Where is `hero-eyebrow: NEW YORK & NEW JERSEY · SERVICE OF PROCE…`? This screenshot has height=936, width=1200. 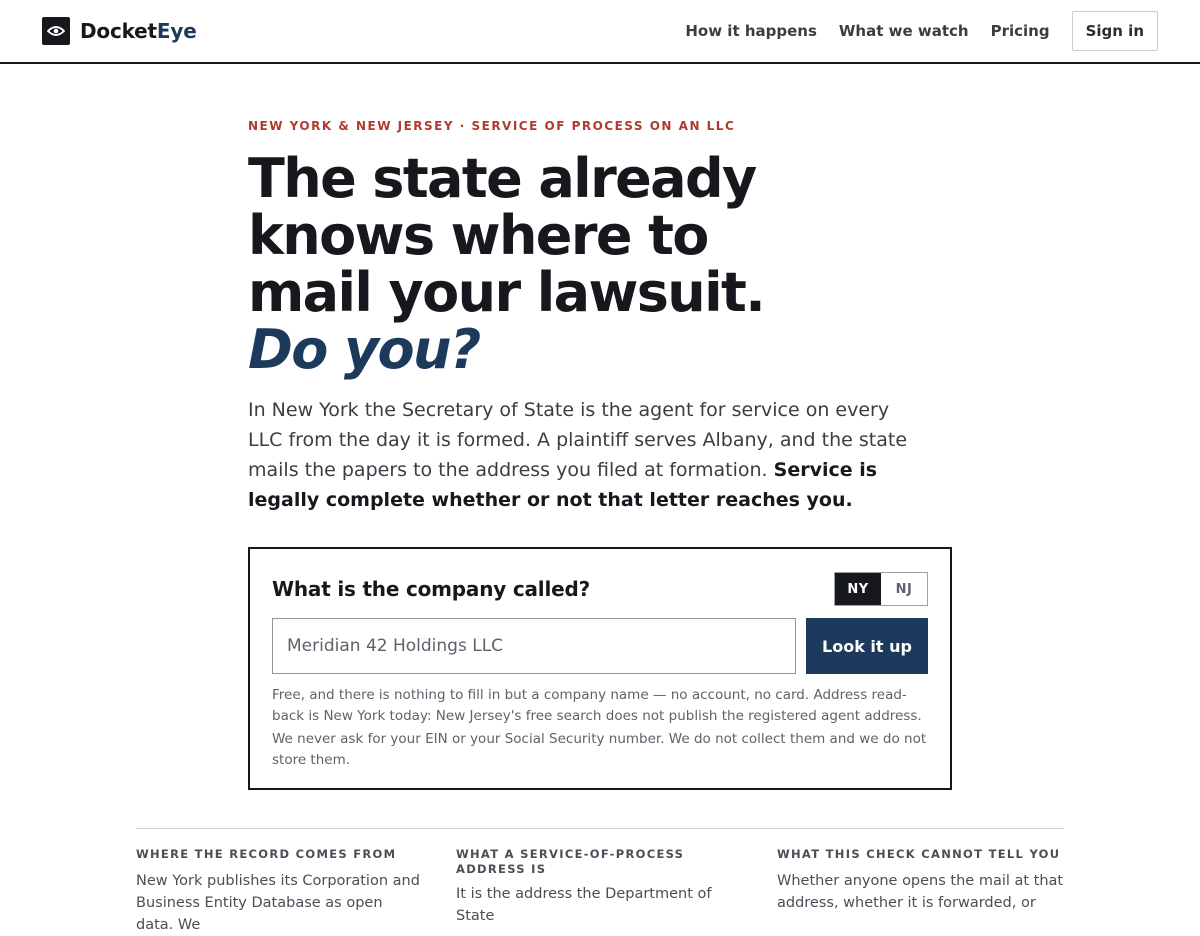
hero-eyebrow: NEW YORK & NEW JERSEY · SERVICE OF PROCE… is located at coordinates (492, 126).